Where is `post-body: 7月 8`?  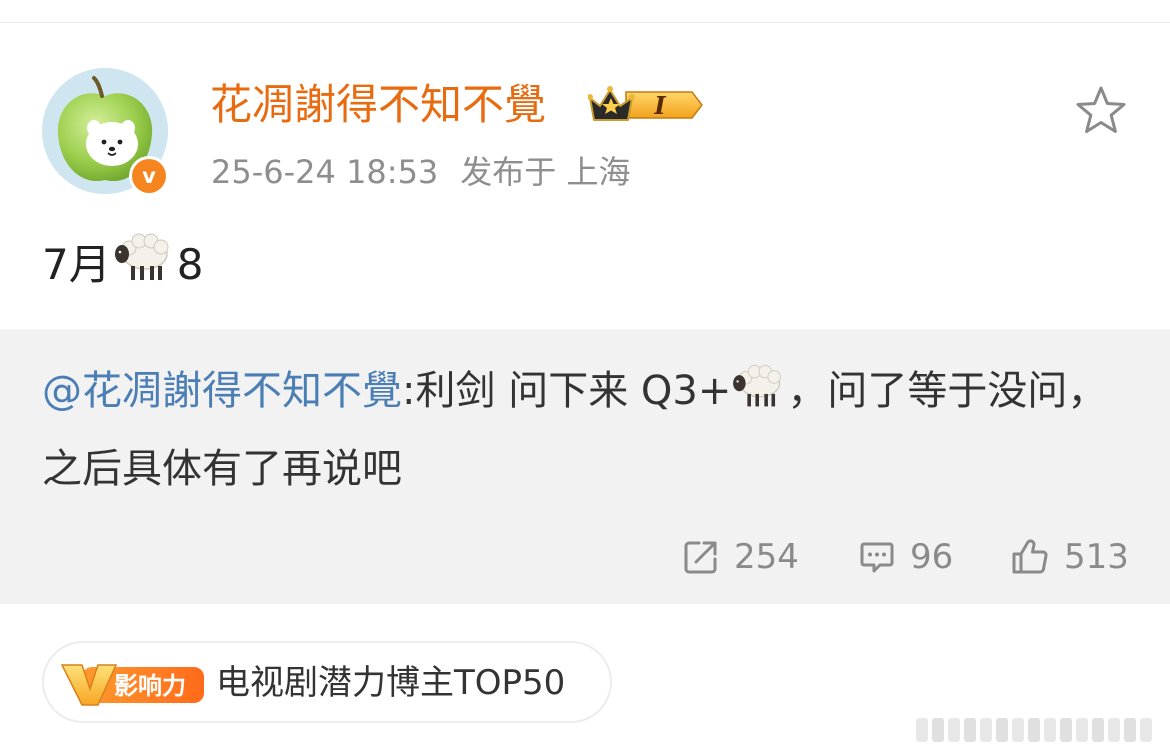 post-body: 7月 8 is located at coordinates (122, 264).